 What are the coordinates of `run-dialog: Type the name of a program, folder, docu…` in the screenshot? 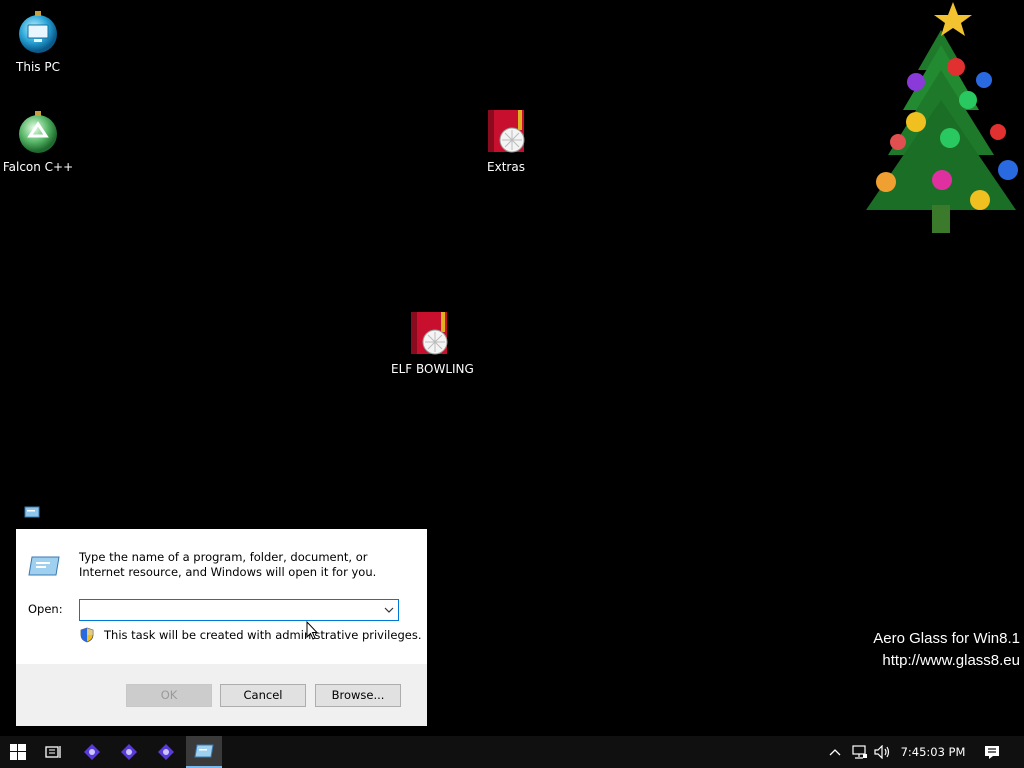 It's located at (221, 627).